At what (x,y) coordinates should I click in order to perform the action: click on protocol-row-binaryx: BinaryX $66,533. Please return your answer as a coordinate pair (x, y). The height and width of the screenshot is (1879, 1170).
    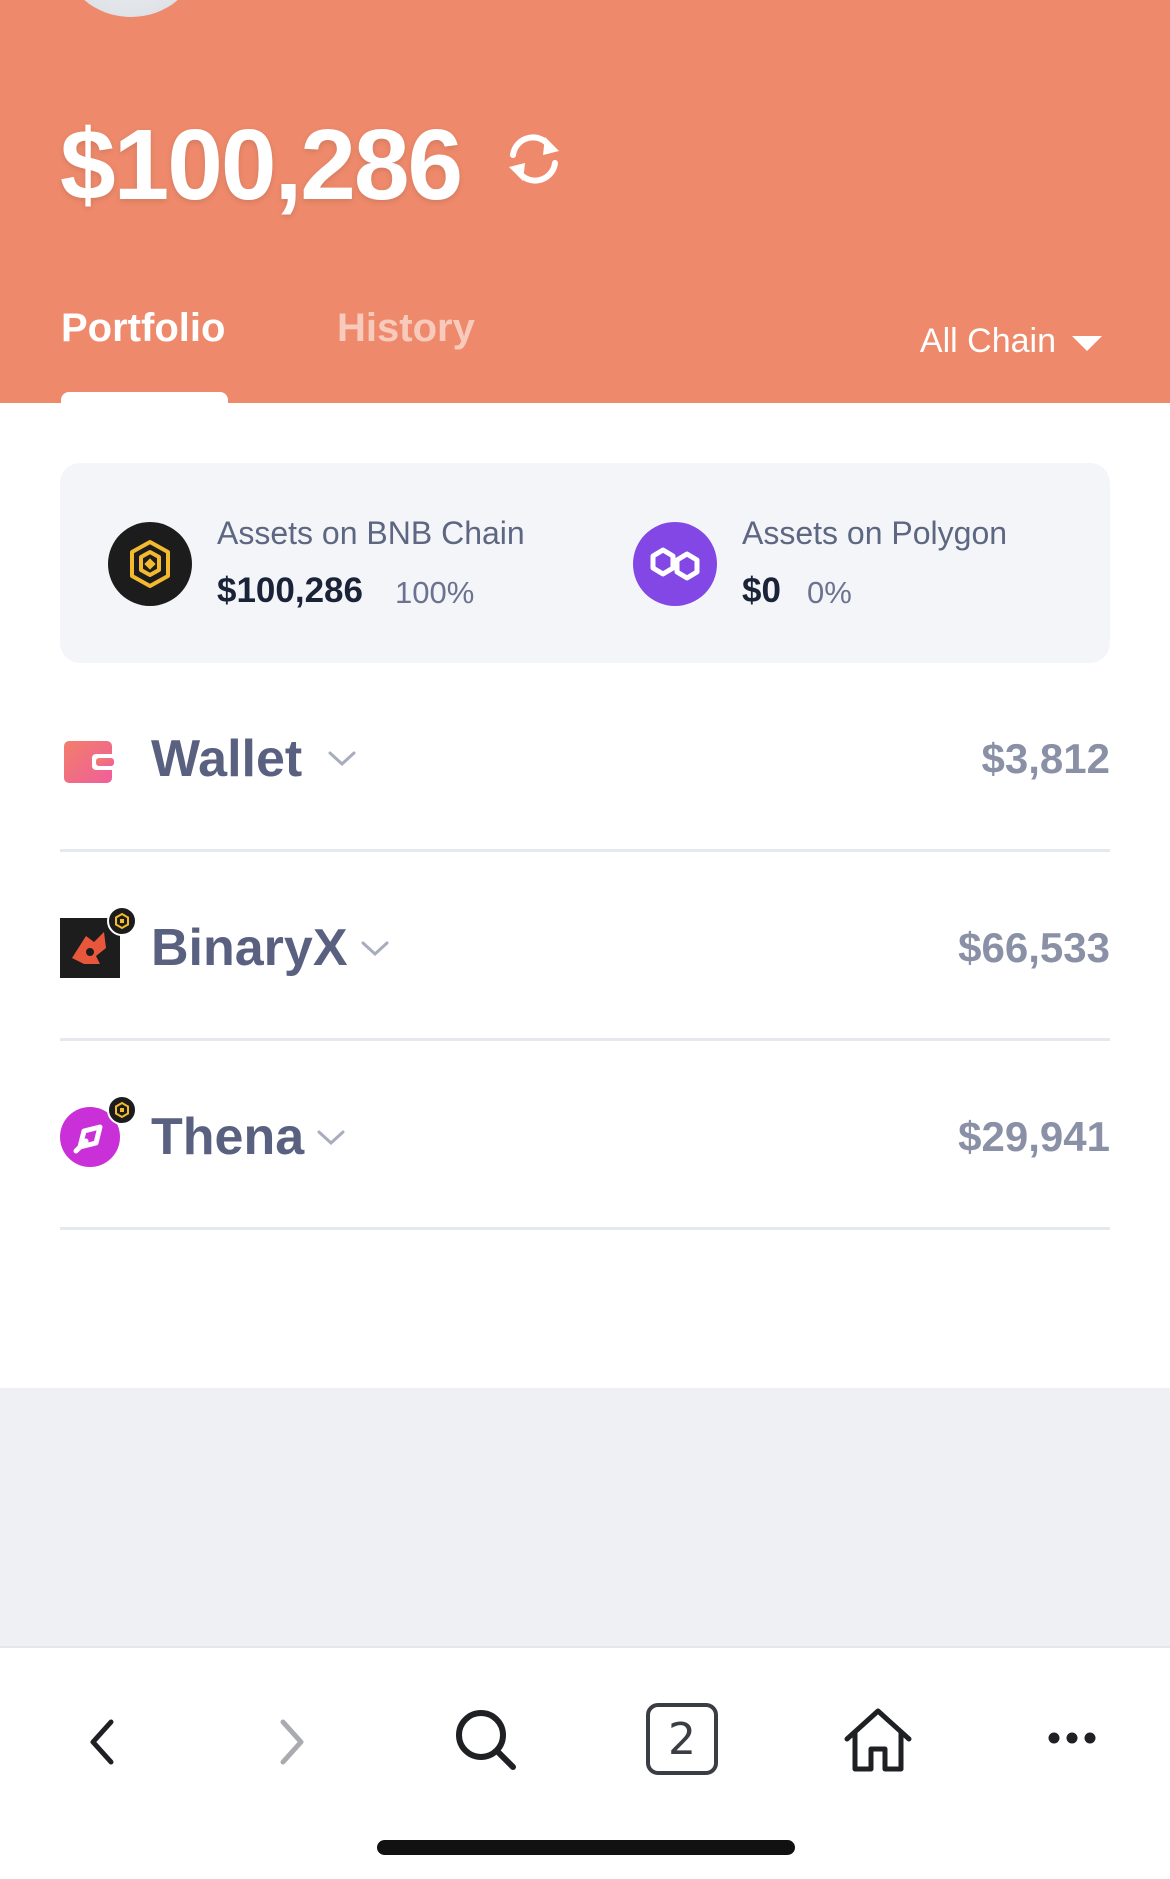
    Looking at the image, I should click on (585, 946).